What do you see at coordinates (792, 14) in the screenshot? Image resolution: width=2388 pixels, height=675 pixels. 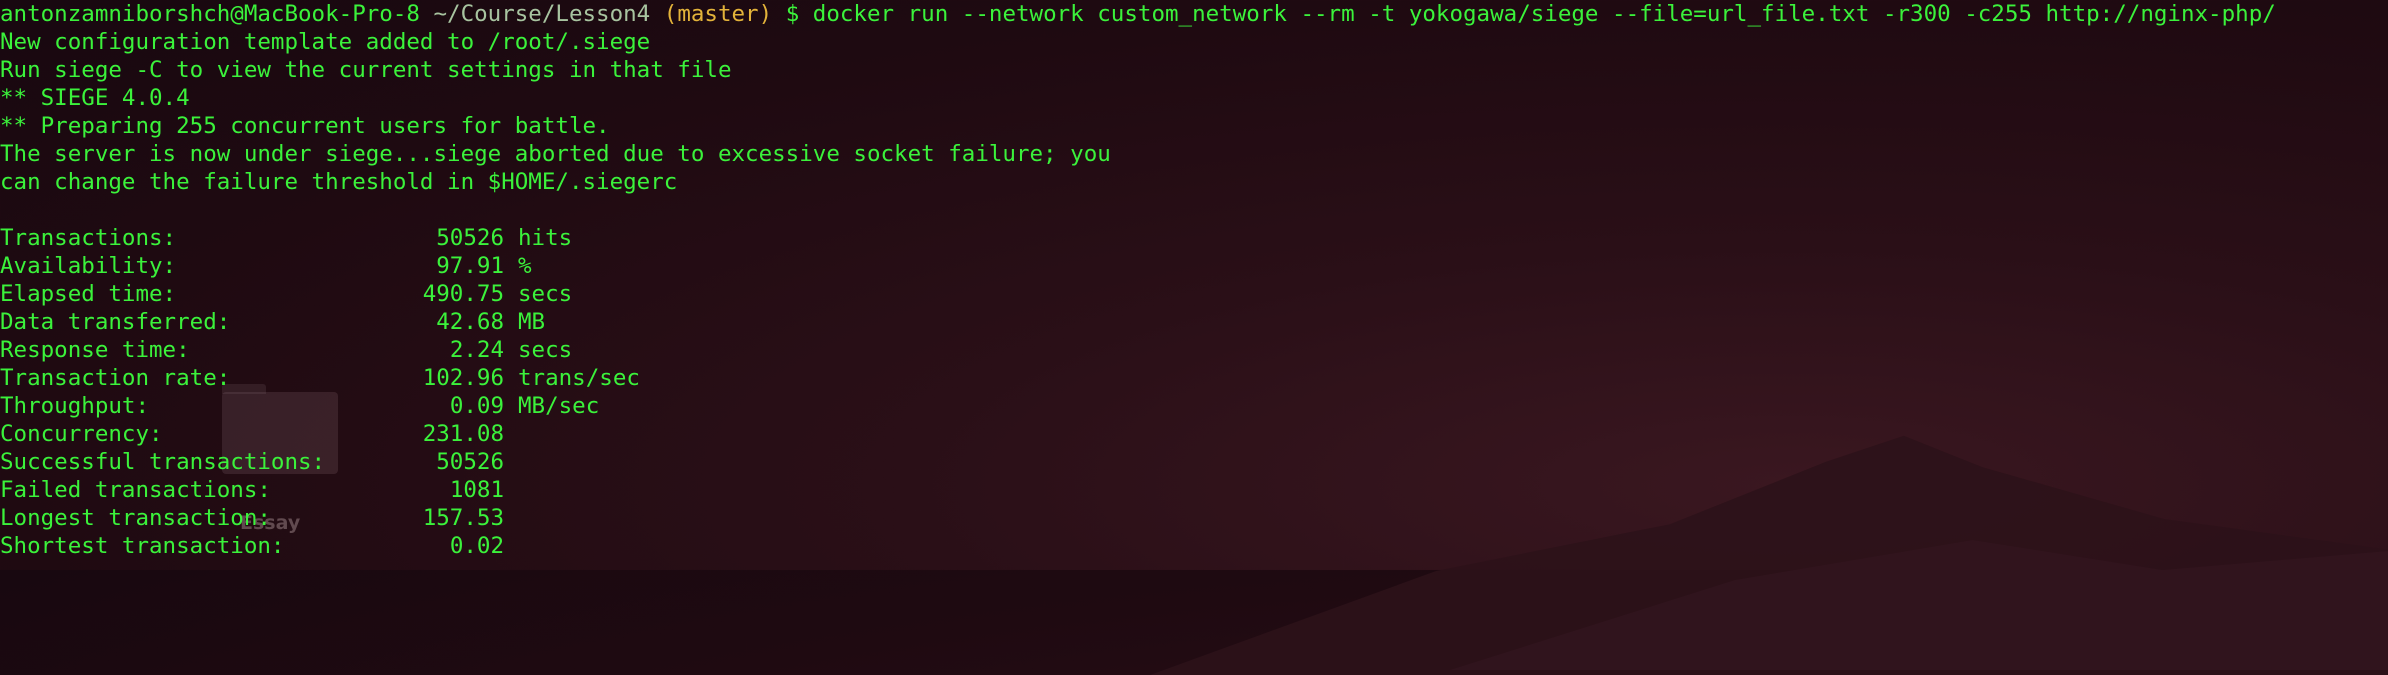 I see `prompt-symbol: $` at bounding box center [792, 14].